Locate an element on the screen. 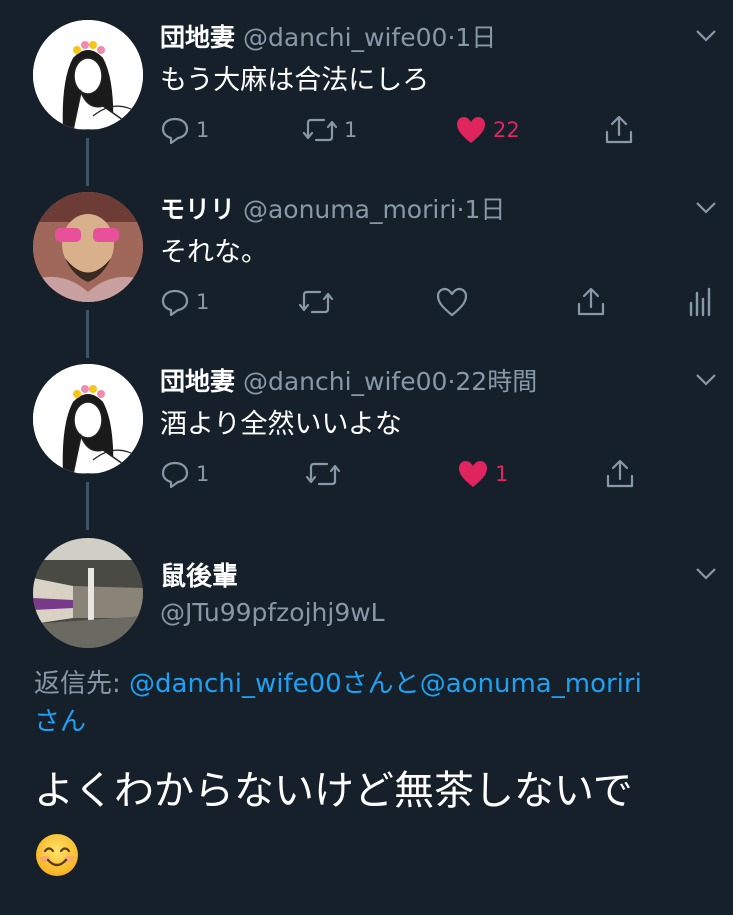 The image size is (733, 915). replying-to-suffix: さん is located at coordinates (60, 722).